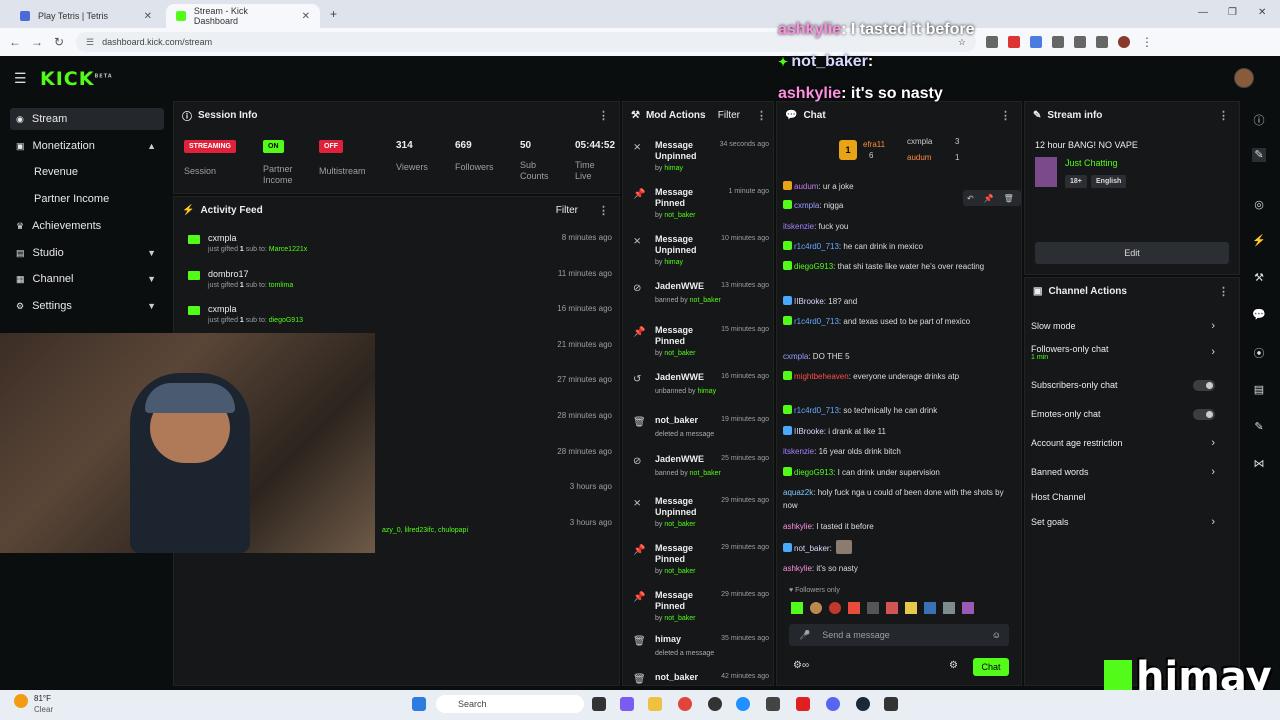 The width and height of the screenshot is (1280, 720). Describe the element at coordinates (655, 704) in the screenshot. I see `file-explorer-icon` at that location.